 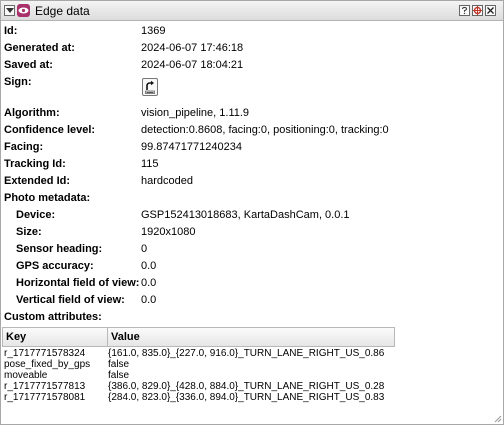 What do you see at coordinates (192, 48) in the screenshot?
I see `field-value-generated-at: 2024-06-07 17:46:18` at bounding box center [192, 48].